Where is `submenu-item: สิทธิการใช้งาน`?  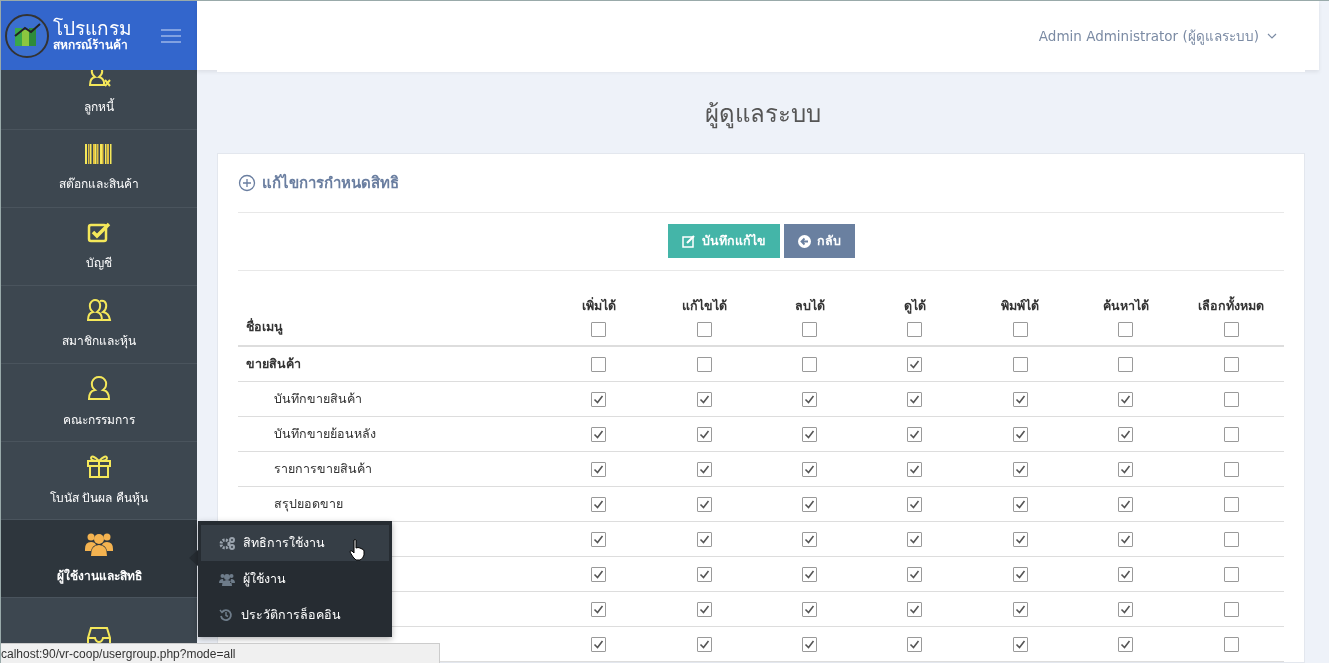 submenu-item: สิทธิการใช้งาน is located at coordinates (295, 543).